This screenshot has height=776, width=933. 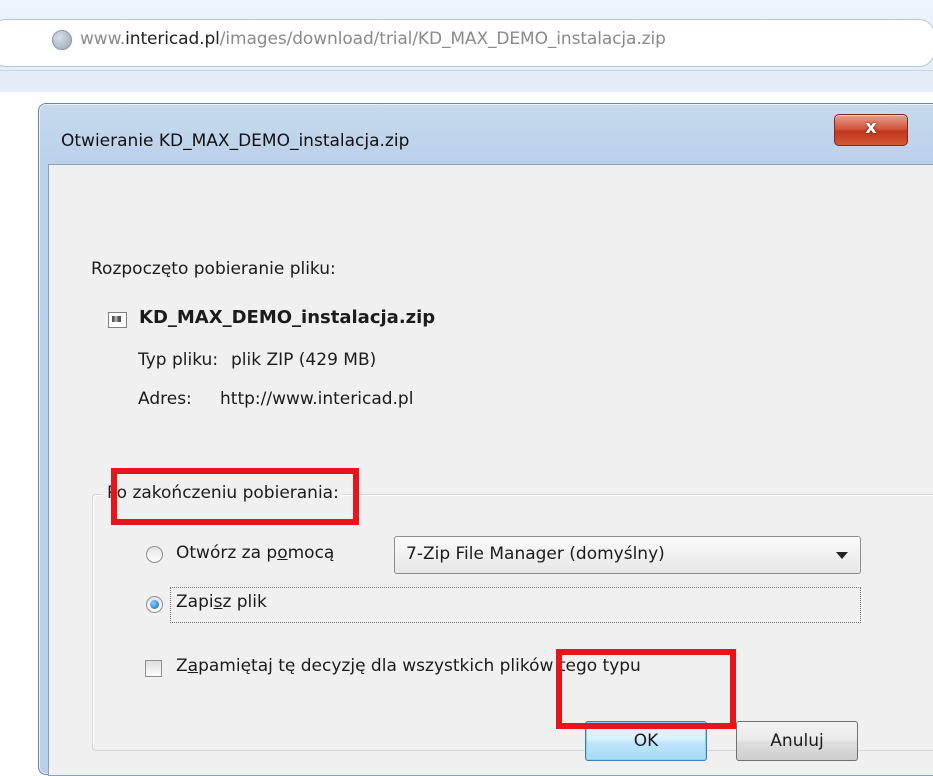 I want to click on open-with-label: Otwórz za pomocą, so click(x=255, y=553).